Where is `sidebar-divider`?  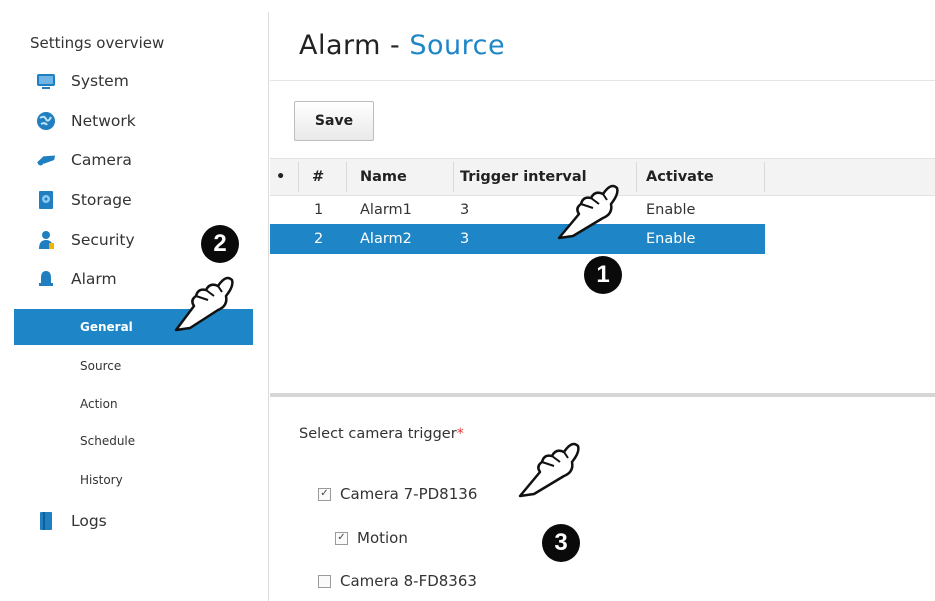
sidebar-divider is located at coordinates (268, 306).